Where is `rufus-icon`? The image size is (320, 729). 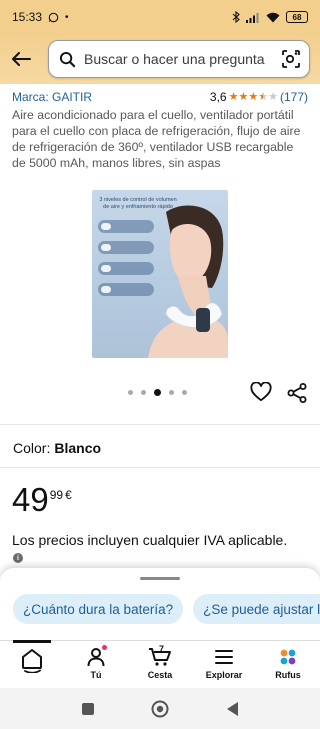 rufus-icon is located at coordinates (288, 657).